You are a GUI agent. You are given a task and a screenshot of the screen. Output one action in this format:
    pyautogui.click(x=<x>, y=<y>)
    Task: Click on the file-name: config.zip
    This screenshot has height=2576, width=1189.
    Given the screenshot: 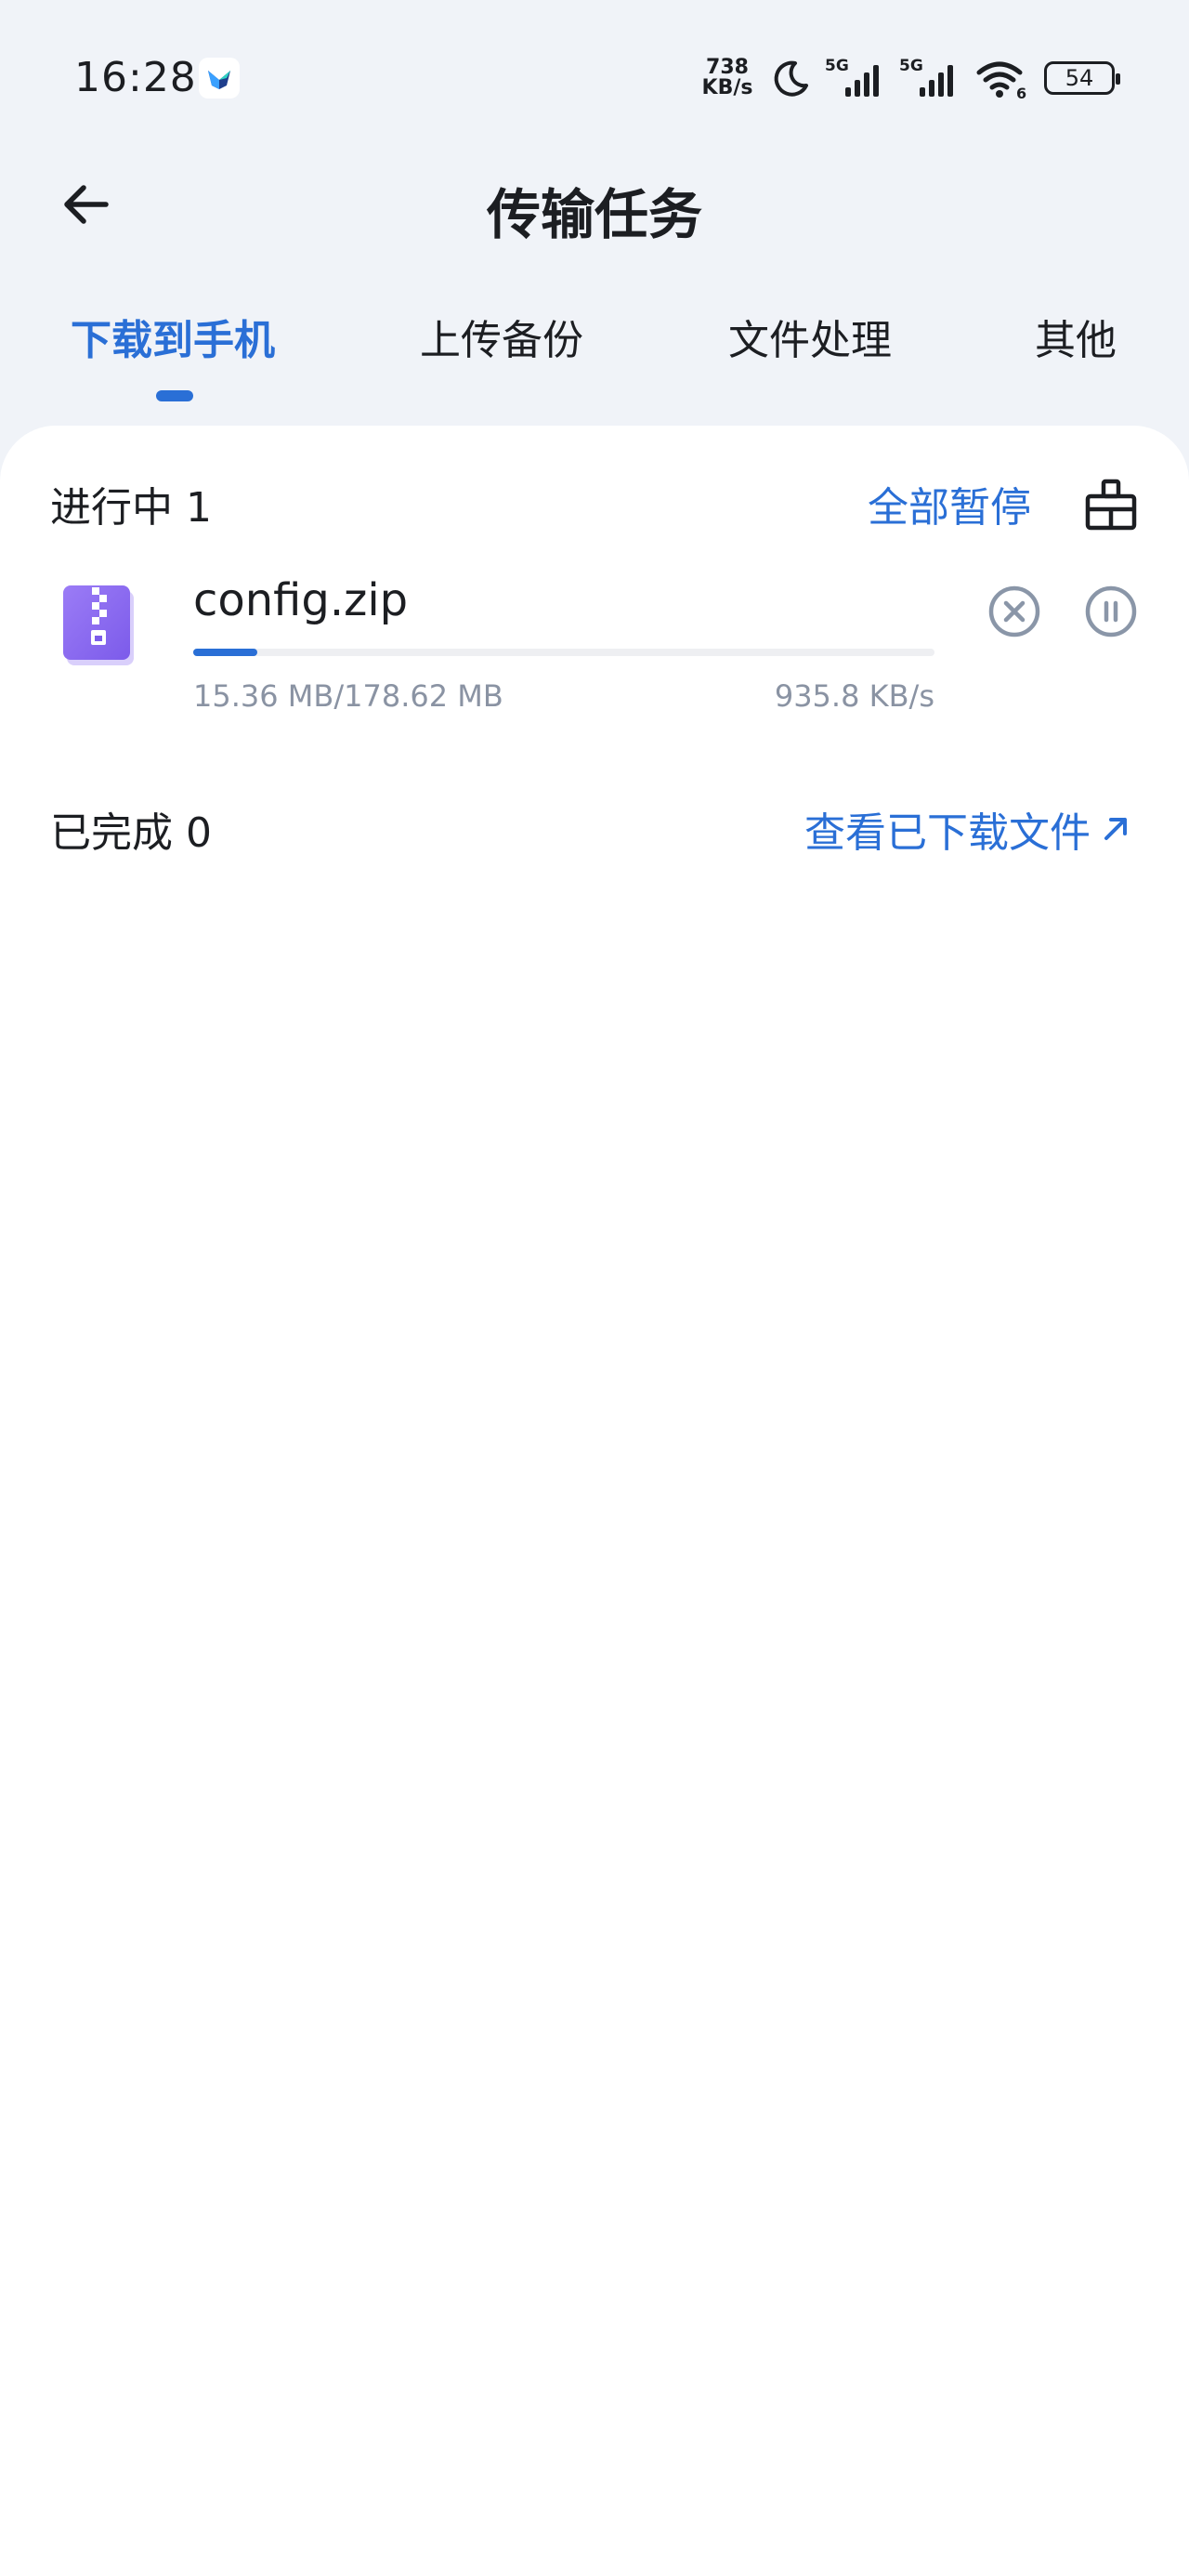 What is the action you would take?
    pyautogui.click(x=301, y=600)
    